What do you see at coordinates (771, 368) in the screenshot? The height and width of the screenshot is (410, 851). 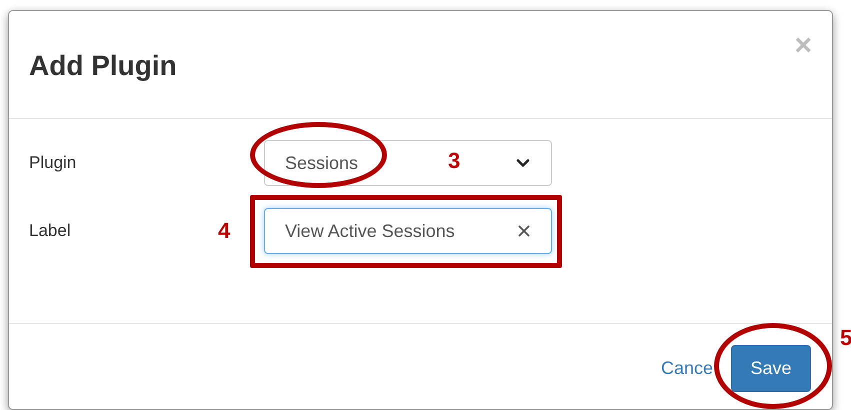 I see `save-button: Save` at bounding box center [771, 368].